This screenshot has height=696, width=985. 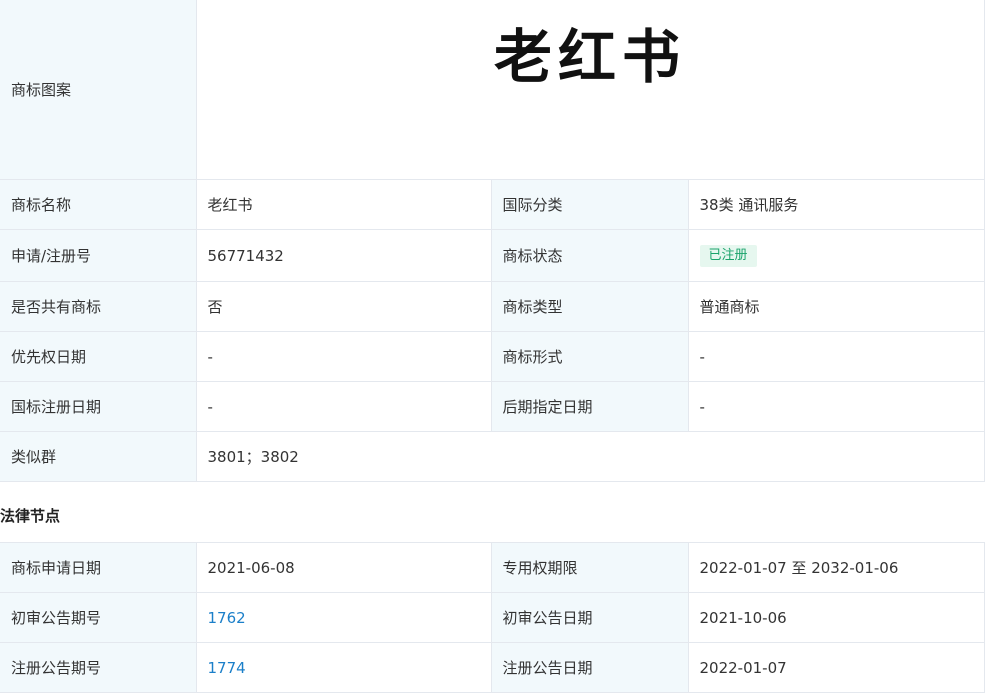 I want to click on table-row: 国标注册日期 - 后期指定日期 -, so click(x=492, y=406).